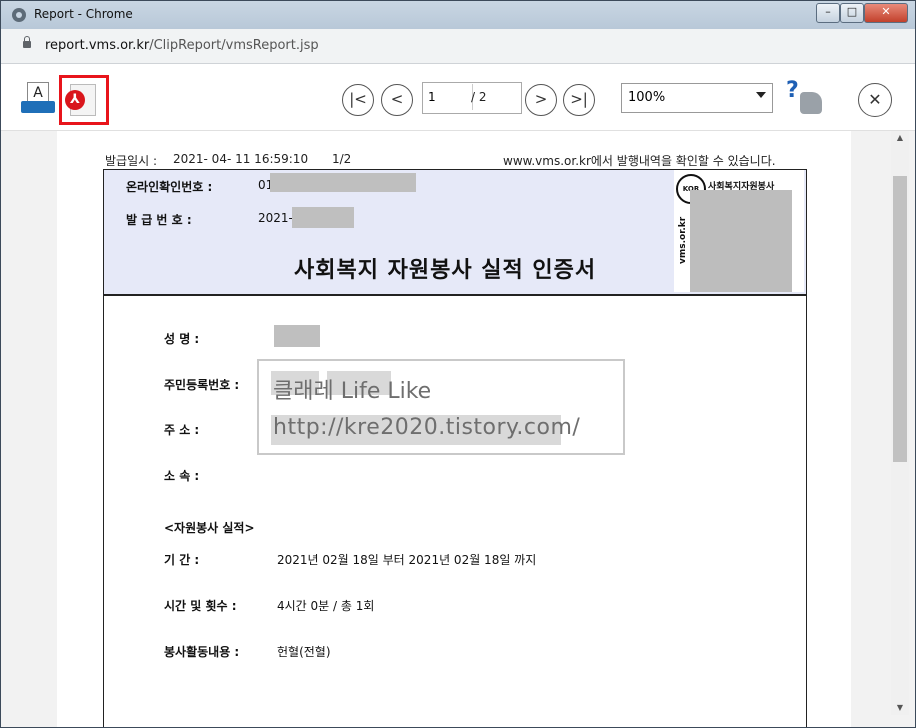 Image resolution: width=916 pixels, height=728 pixels. Describe the element at coordinates (38, 107) in the screenshot. I see `printer-base` at that location.